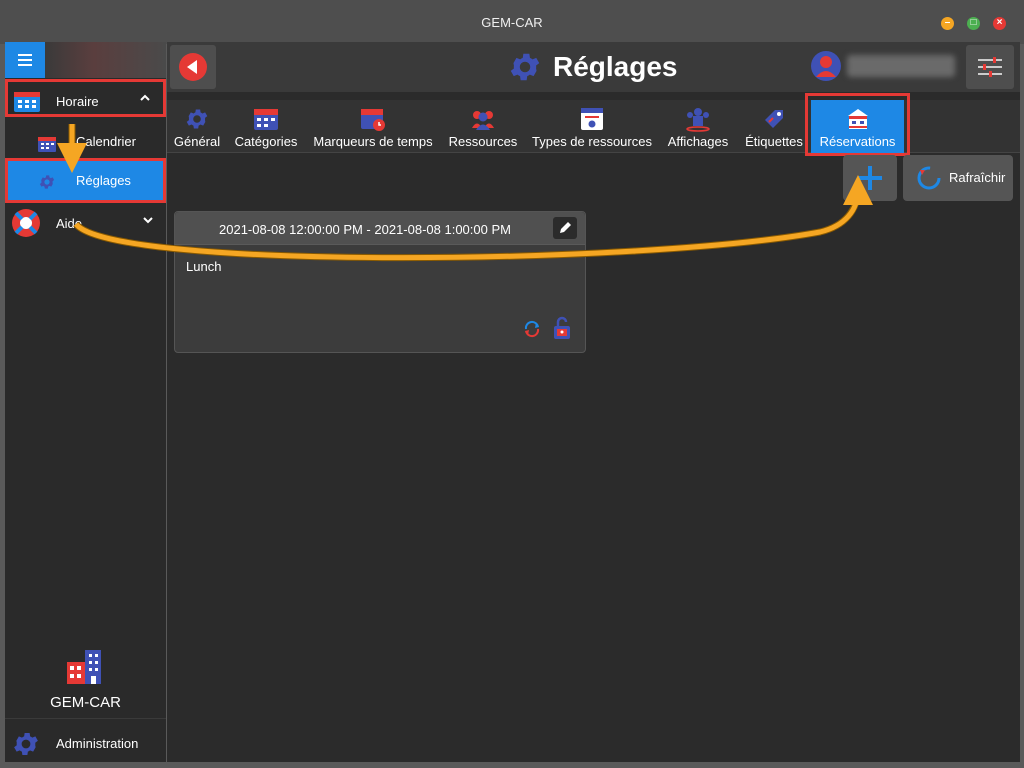  What do you see at coordinates (857, 124) in the screenshot?
I see `tab-highlight-frame` at bounding box center [857, 124].